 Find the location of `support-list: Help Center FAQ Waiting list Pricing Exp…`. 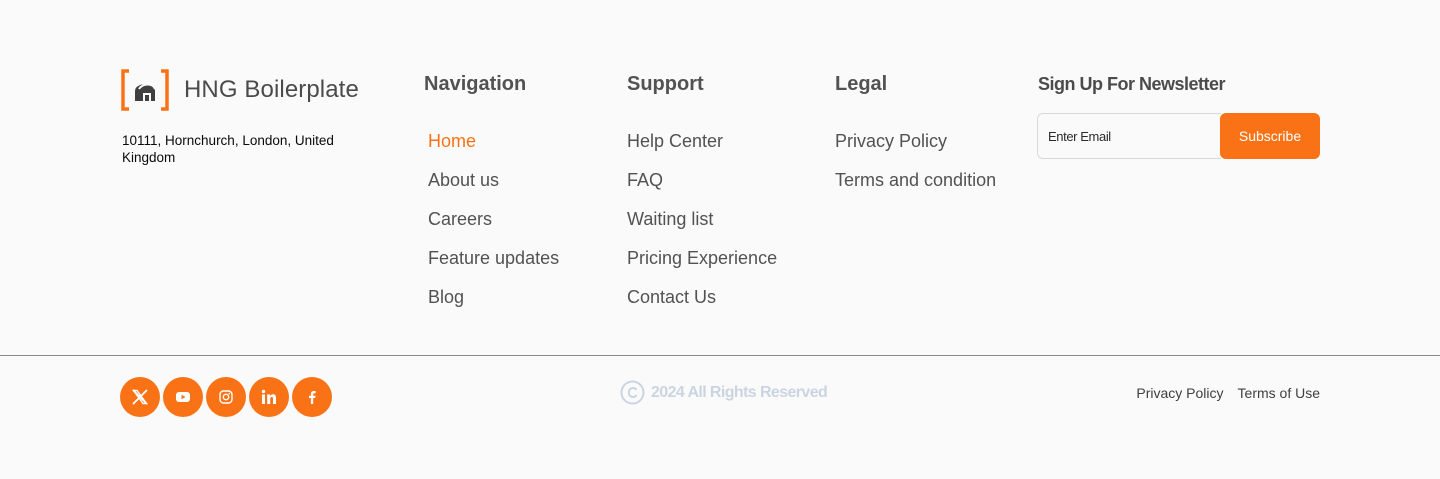

support-list: Help Center FAQ Waiting list Pricing Exp… is located at coordinates (702, 228).